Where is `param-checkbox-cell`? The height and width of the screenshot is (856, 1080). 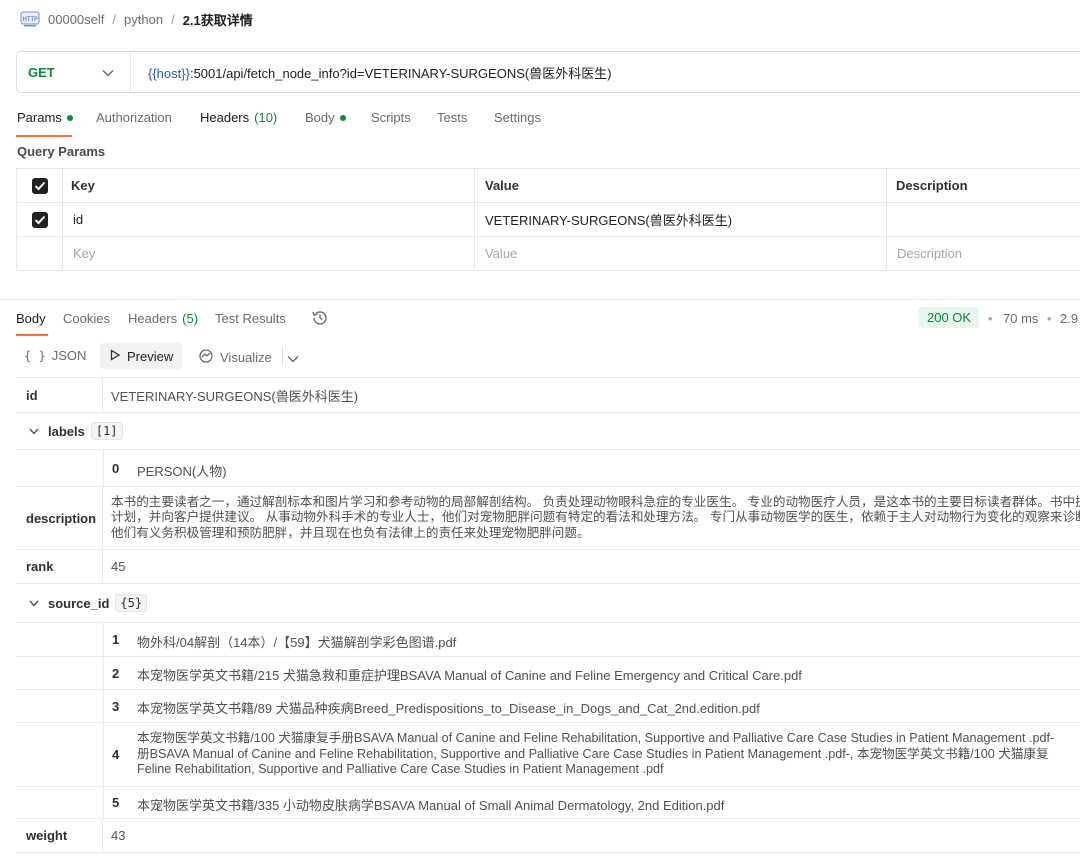 param-checkbox-cell is located at coordinates (39, 219).